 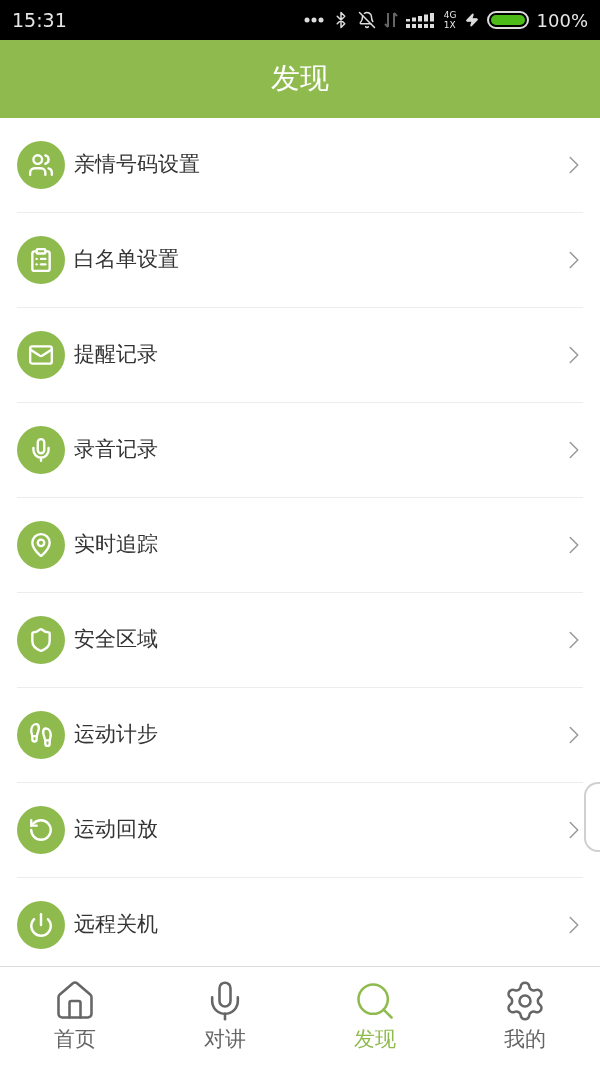 What do you see at coordinates (41, 830) in the screenshot?
I see `replay-icon` at bounding box center [41, 830].